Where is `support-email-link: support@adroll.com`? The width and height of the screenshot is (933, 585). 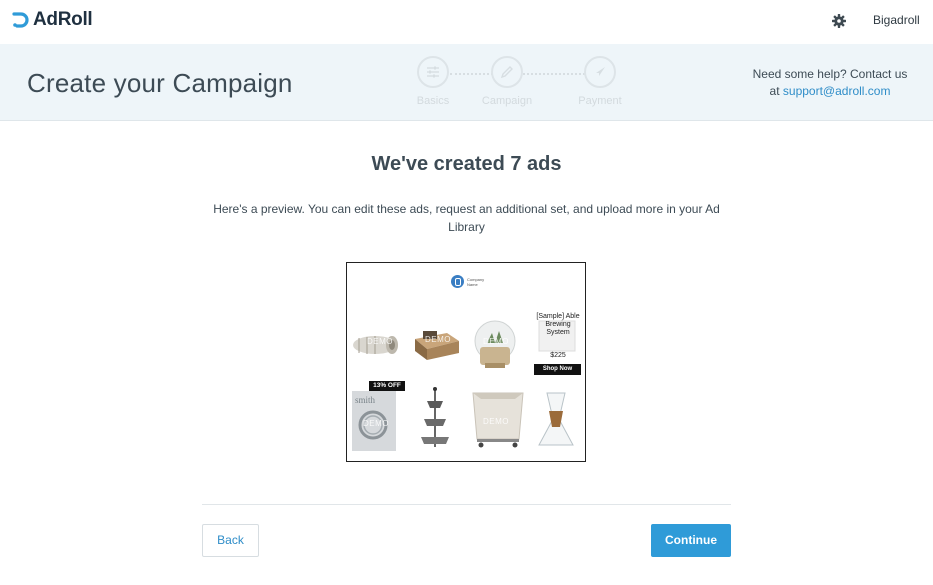
support-email-link: support@adroll.com is located at coordinates (837, 91).